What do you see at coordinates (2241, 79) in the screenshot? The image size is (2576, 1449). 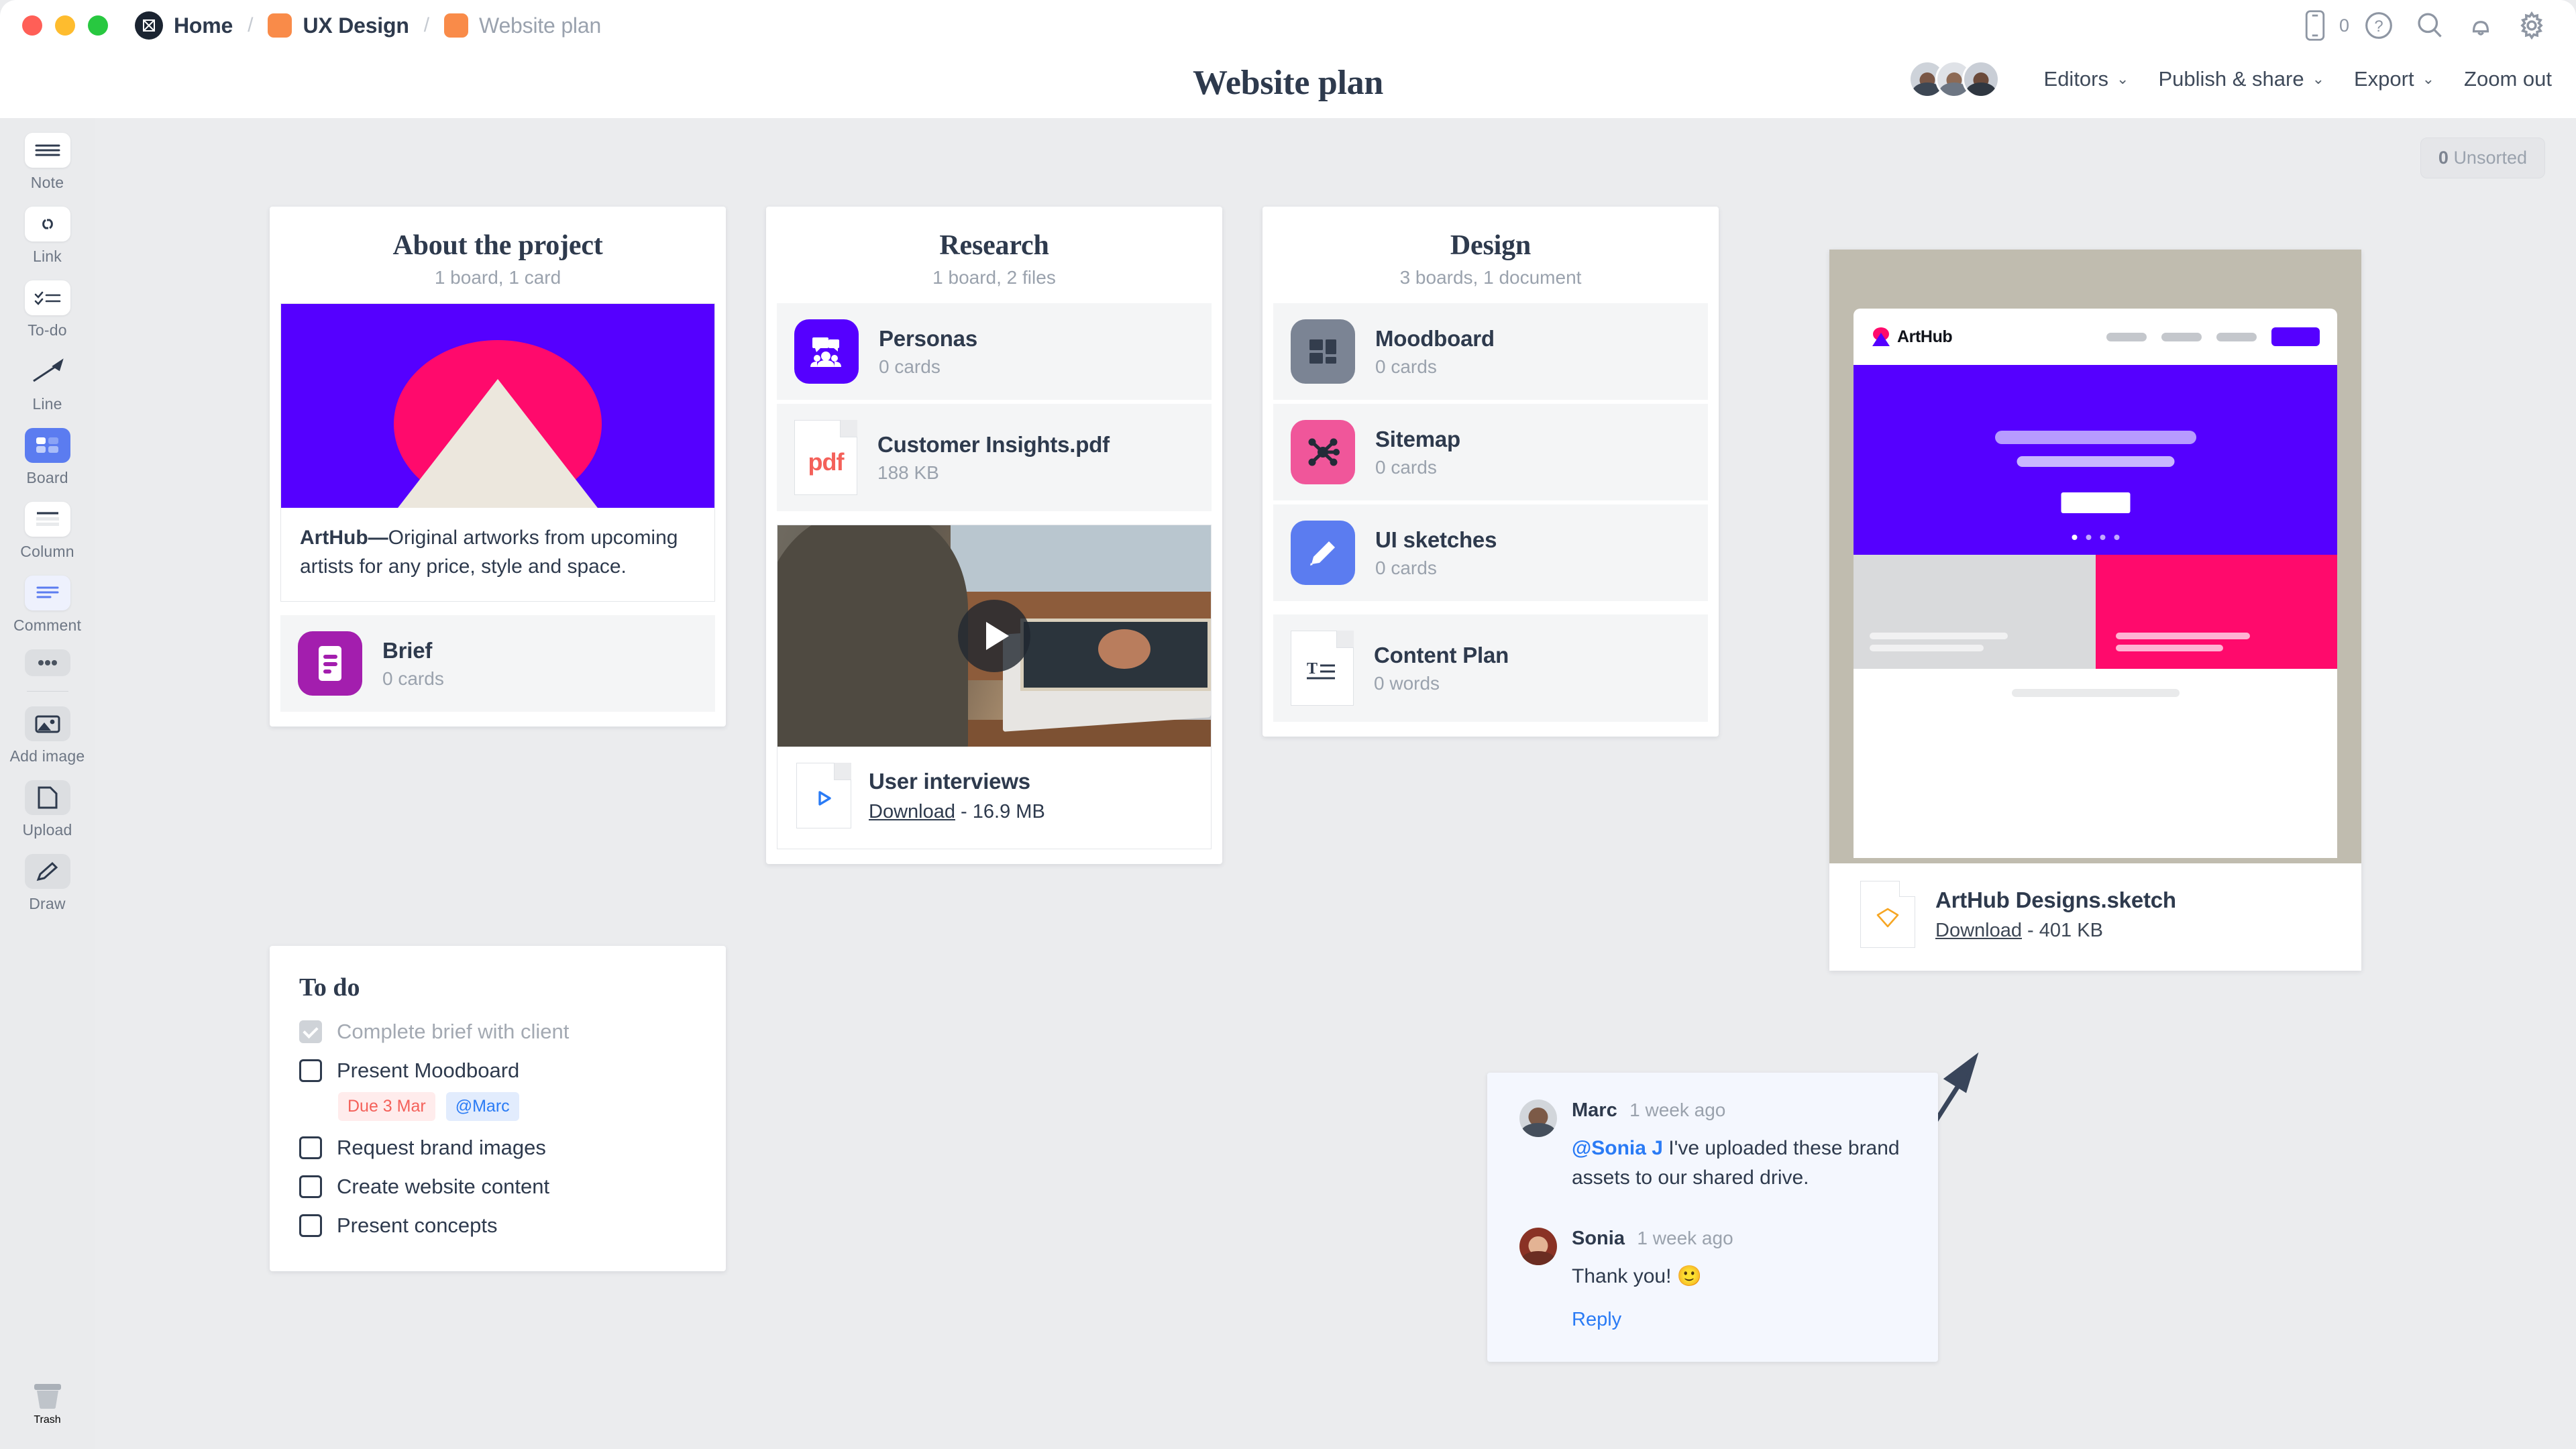 I see `publish-share-button: Publish & share ⌄` at bounding box center [2241, 79].